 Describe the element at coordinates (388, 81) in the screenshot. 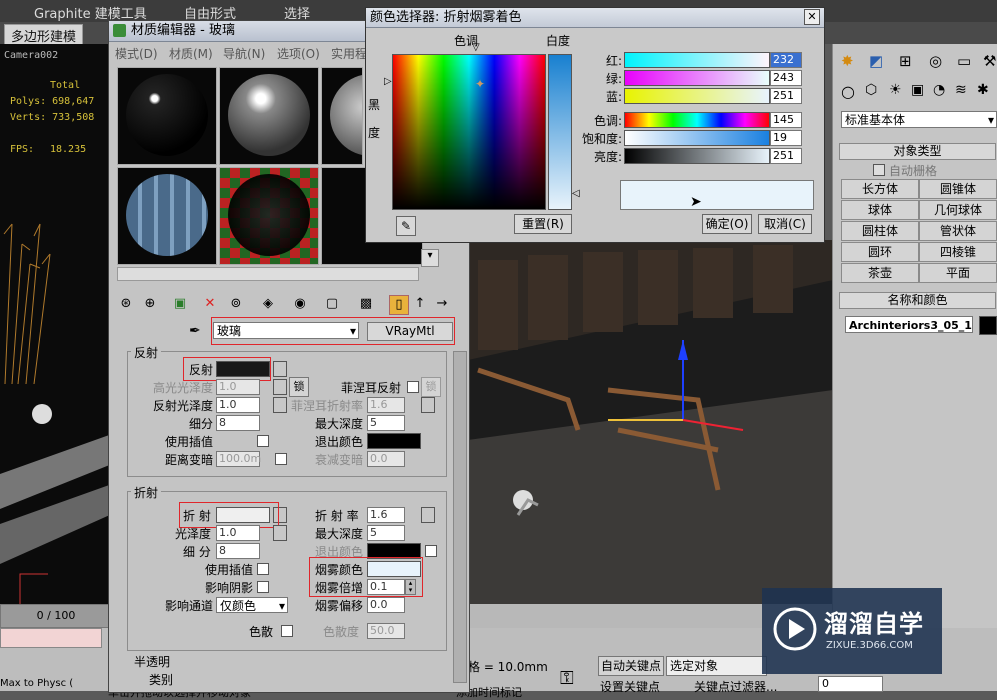

I see `blackness-marker-icon: ▷` at that location.